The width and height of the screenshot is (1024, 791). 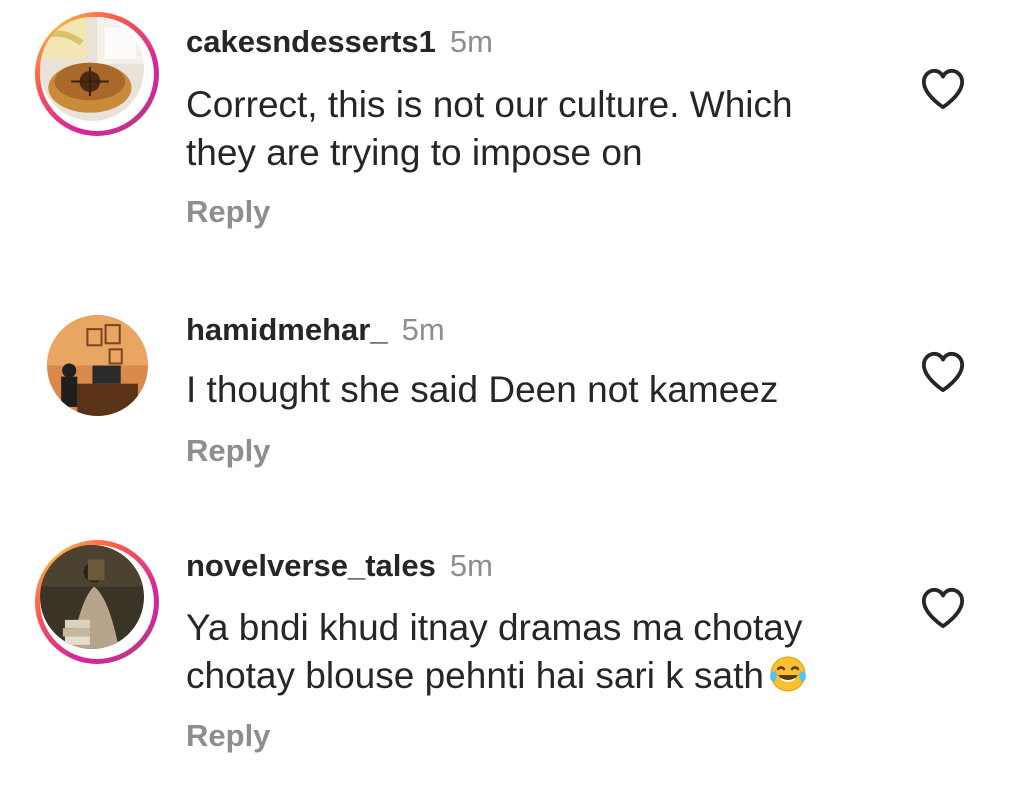 I want to click on comment-text-line: they are trying to impose on, so click(x=414, y=152).